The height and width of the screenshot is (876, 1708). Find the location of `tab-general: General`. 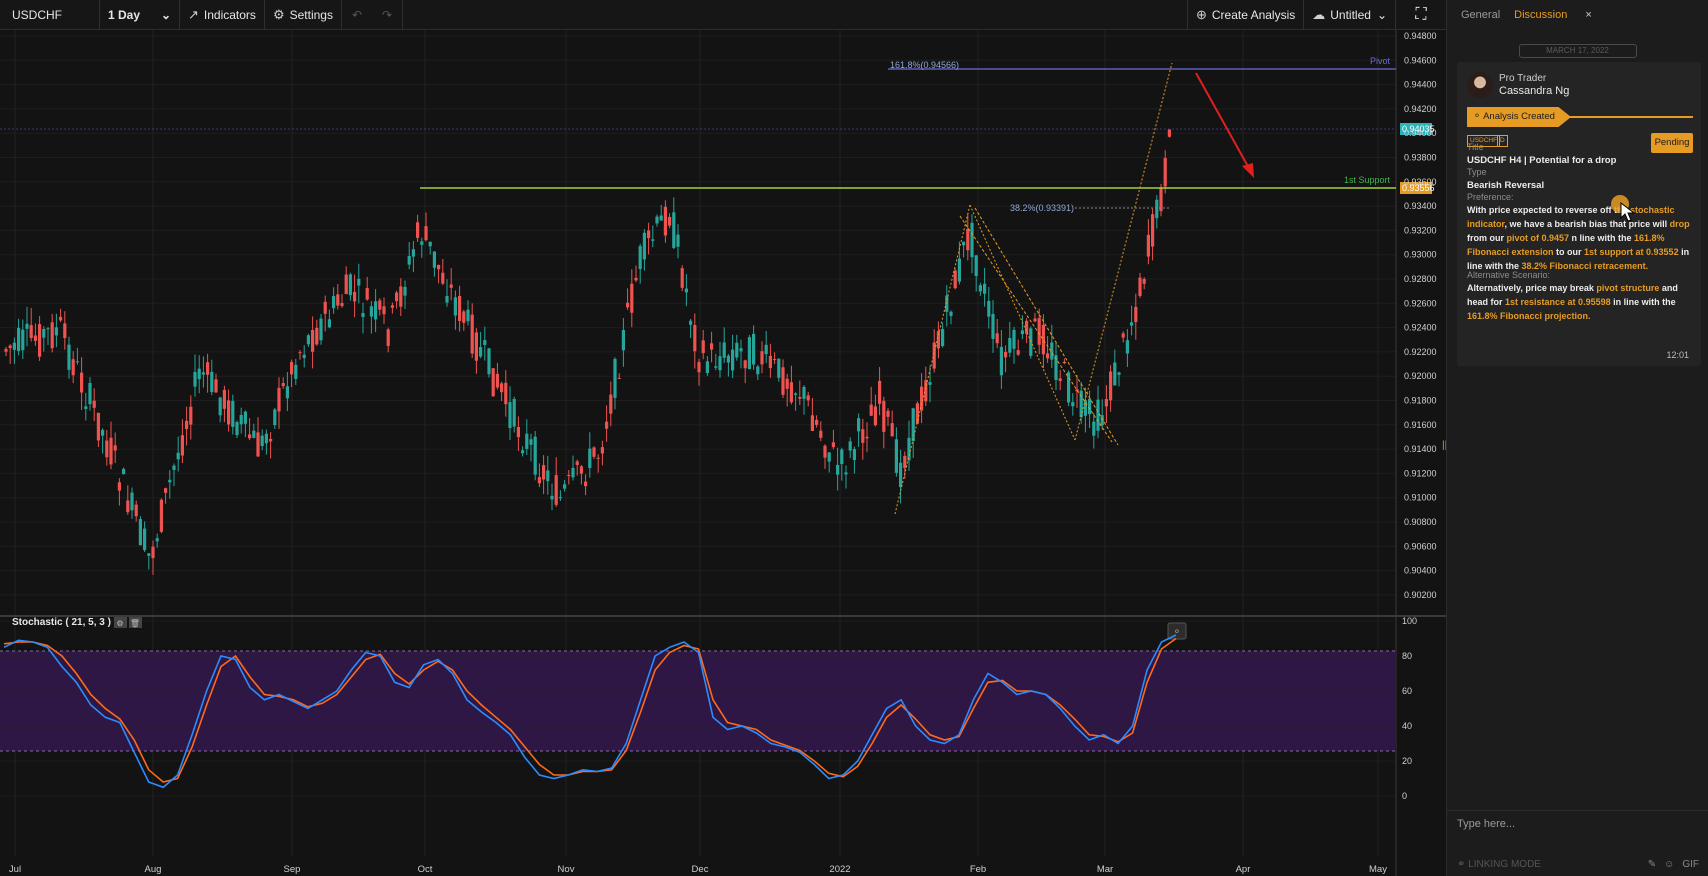

tab-general: General is located at coordinates (1480, 15).